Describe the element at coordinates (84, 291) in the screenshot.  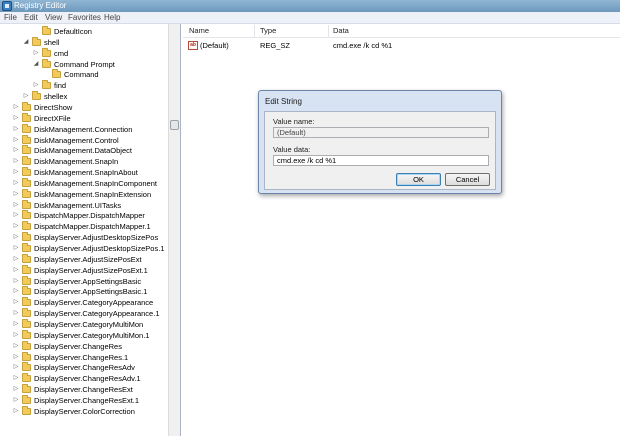
I see `tree-item: ▷ DisplayServer.AppSettingsBasic.1` at that location.